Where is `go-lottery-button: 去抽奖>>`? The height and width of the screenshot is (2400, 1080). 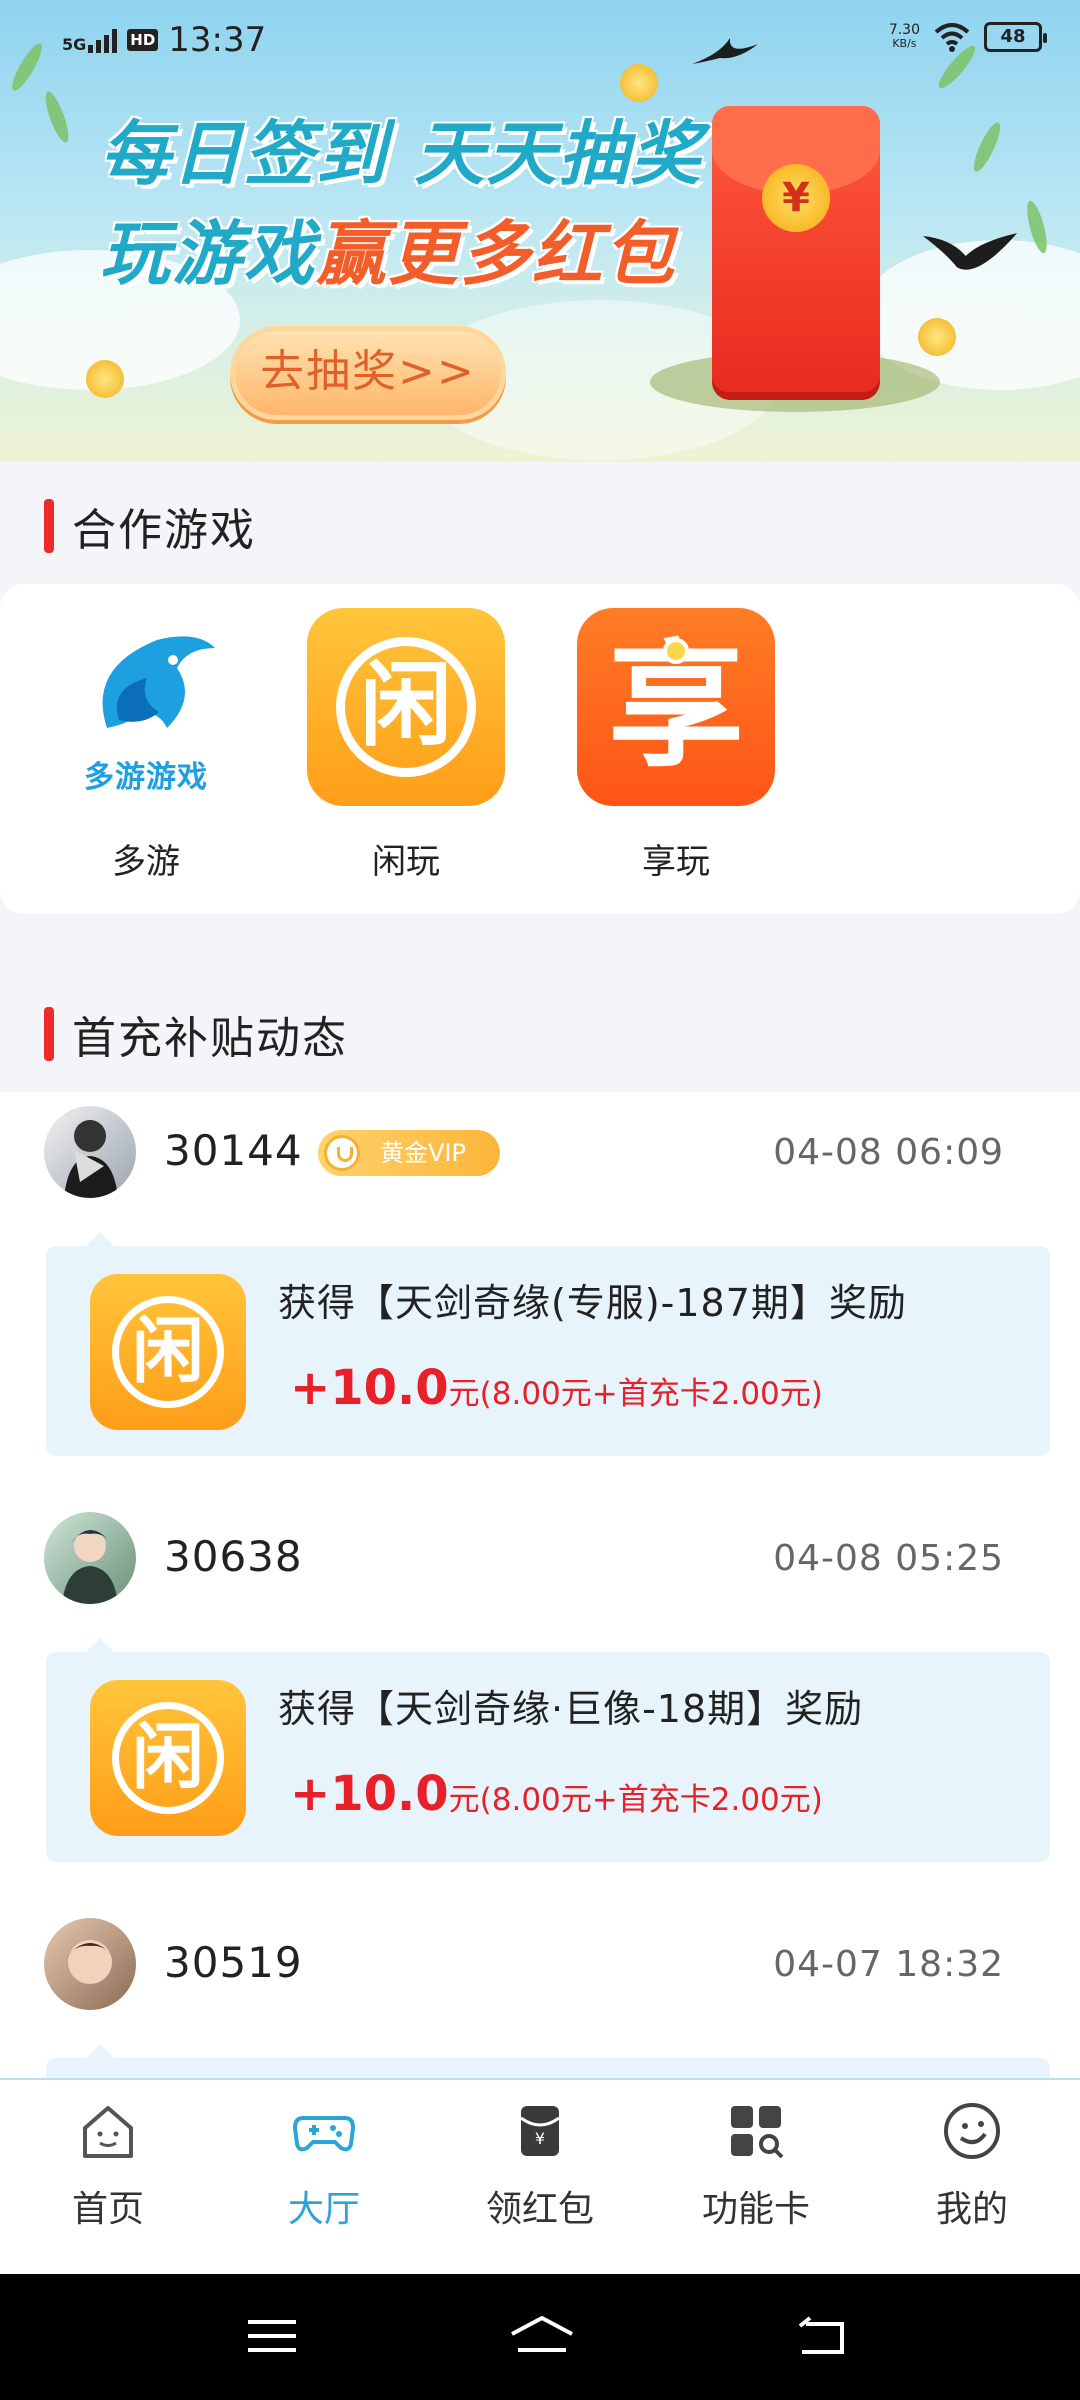
go-lottery-button: 去抽奖>> is located at coordinates (368, 373).